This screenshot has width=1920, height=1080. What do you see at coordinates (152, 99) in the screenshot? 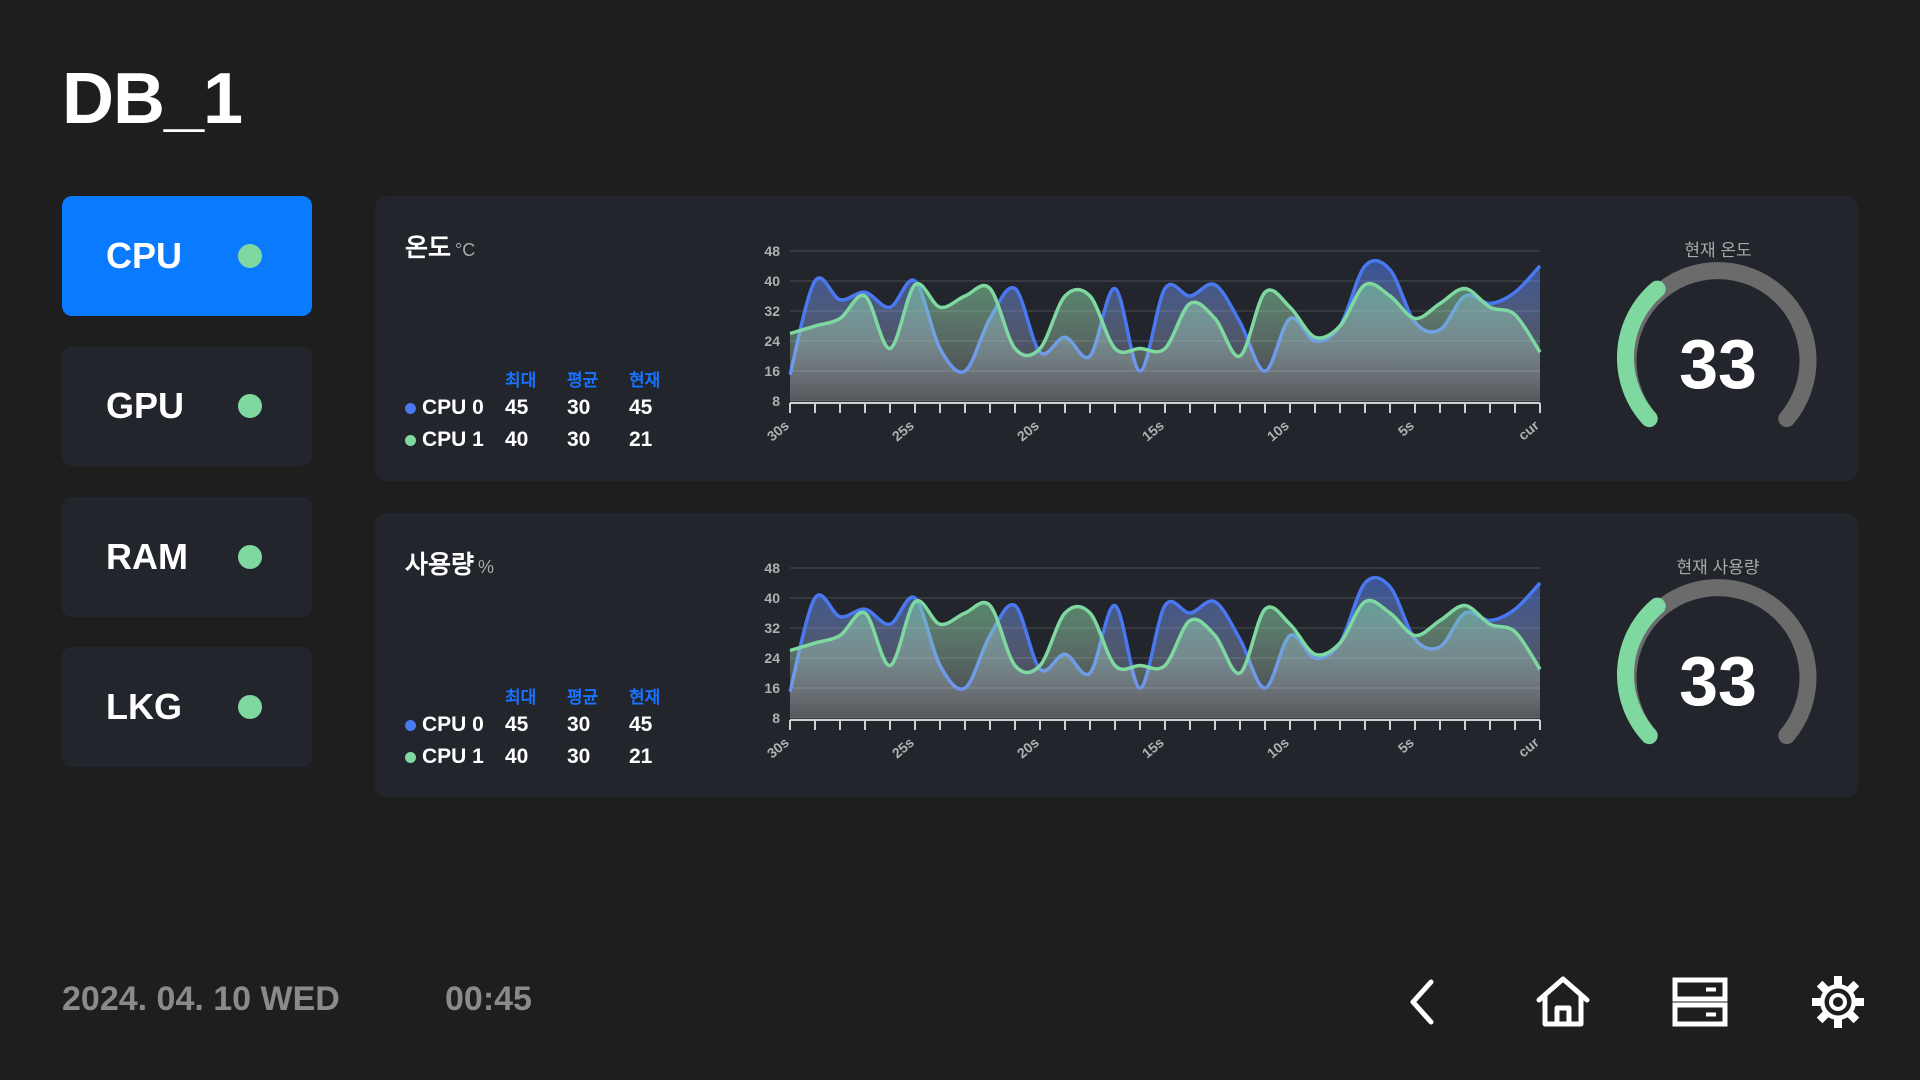
I see `page-title: DB_1` at bounding box center [152, 99].